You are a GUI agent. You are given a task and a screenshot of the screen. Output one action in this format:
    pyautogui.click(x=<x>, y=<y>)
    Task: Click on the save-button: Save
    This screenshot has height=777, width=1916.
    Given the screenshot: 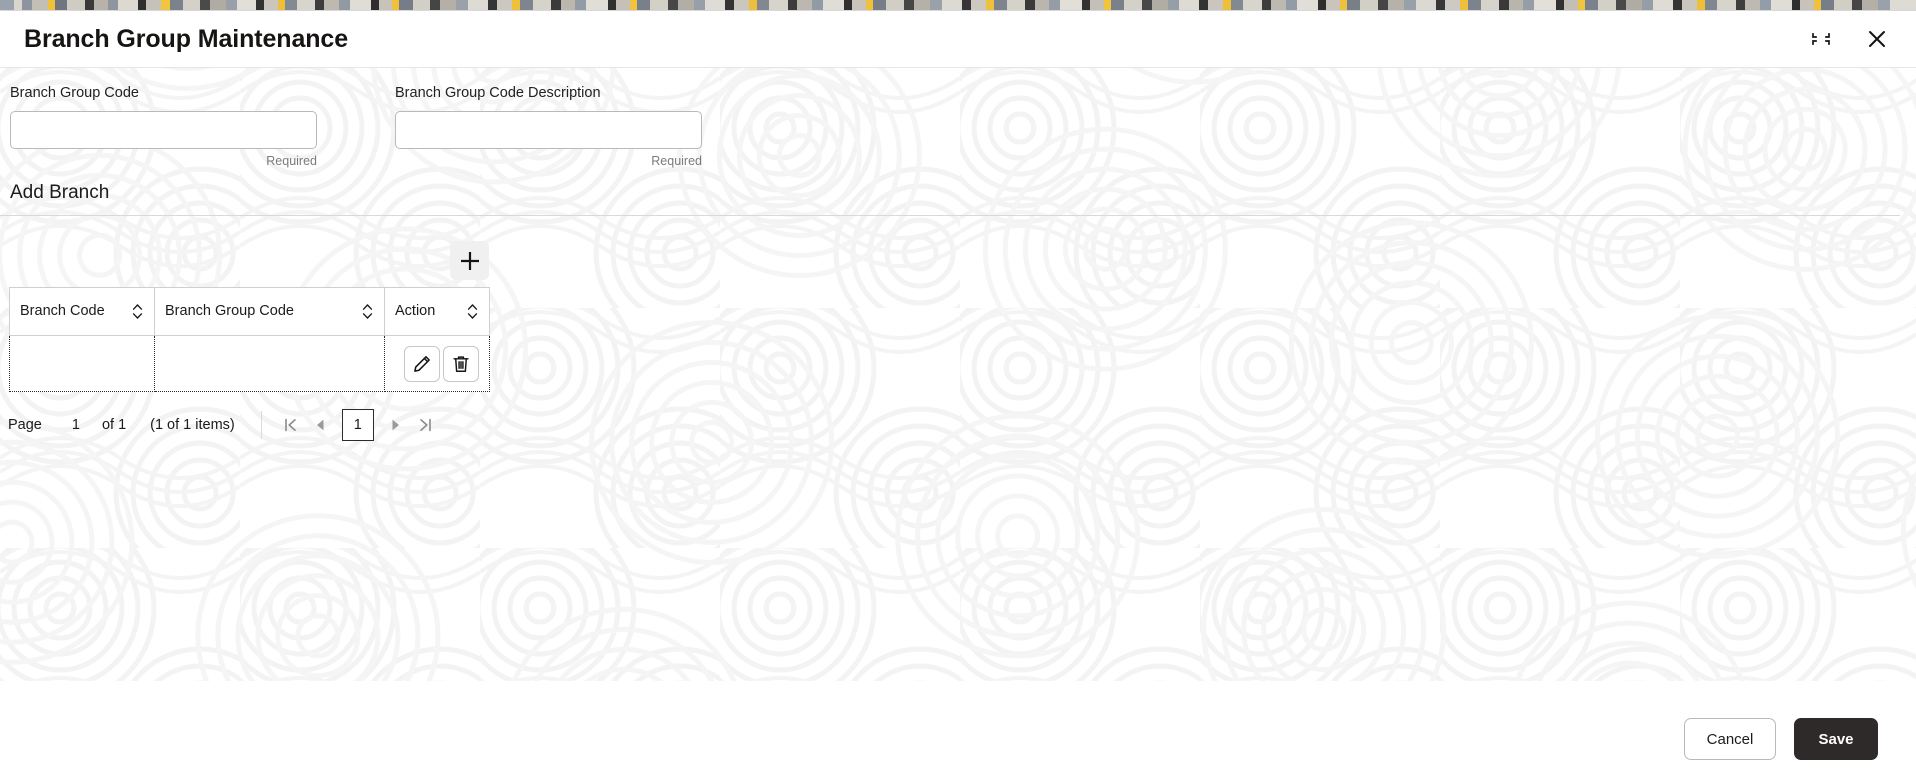 What is the action you would take?
    pyautogui.click(x=1836, y=739)
    